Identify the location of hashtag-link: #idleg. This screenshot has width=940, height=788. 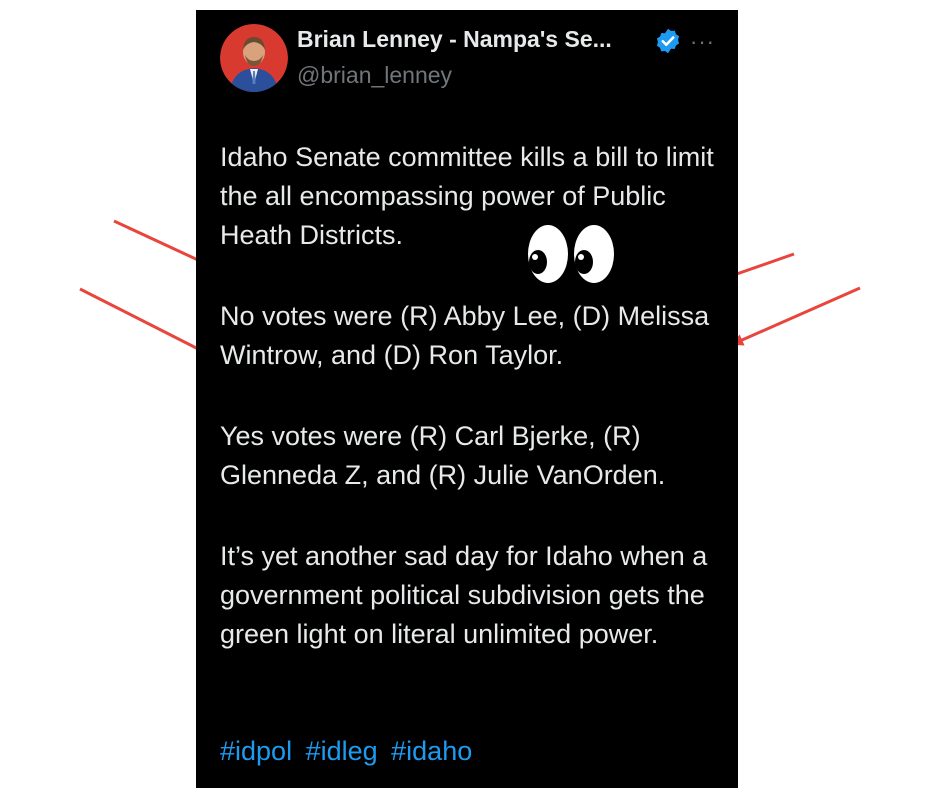
(342, 751).